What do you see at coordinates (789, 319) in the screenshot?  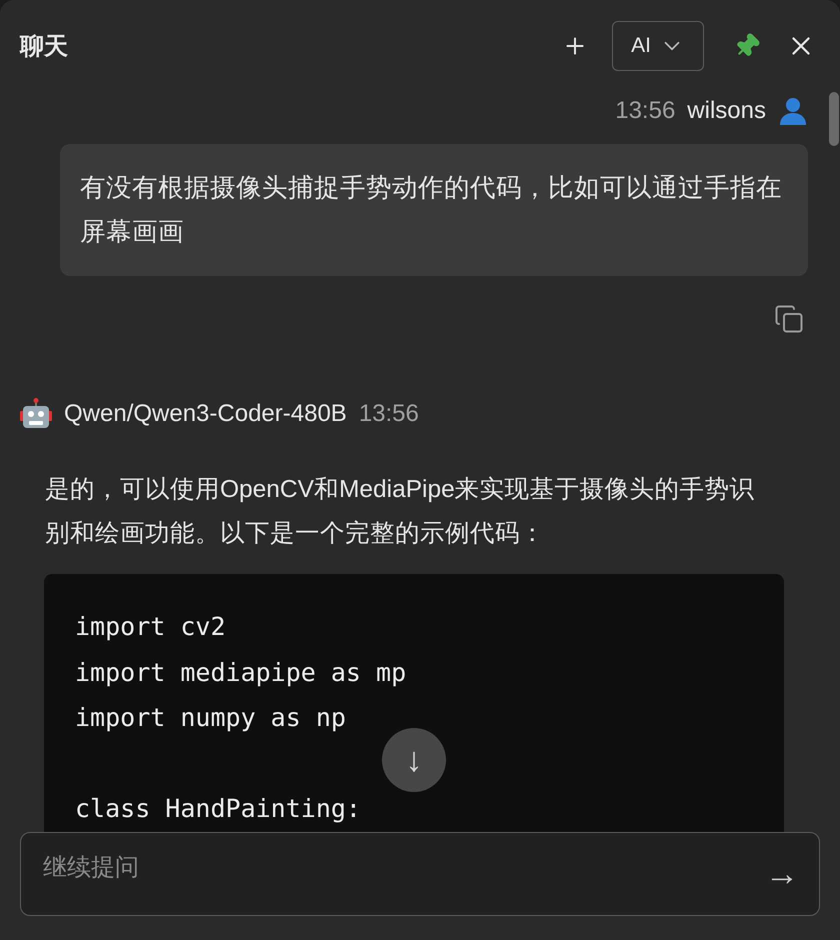 I see `copy-icon` at bounding box center [789, 319].